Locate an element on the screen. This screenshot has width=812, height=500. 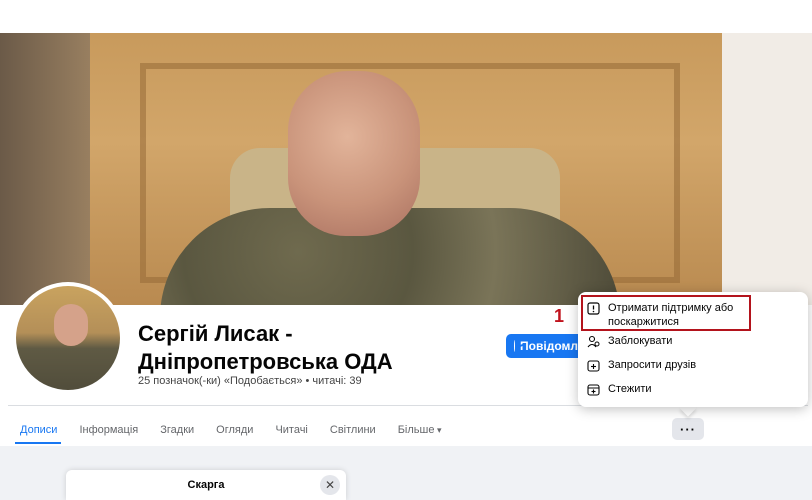
tab-followers: Читачі is located at coordinates (291, 430).